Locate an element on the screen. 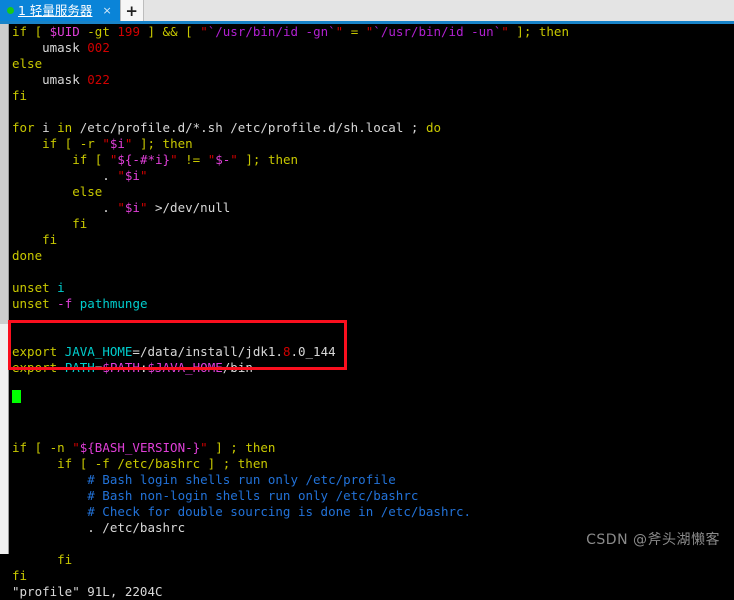 The image size is (734, 600). terminal-token: $JAVA_HOME is located at coordinates (185, 367).